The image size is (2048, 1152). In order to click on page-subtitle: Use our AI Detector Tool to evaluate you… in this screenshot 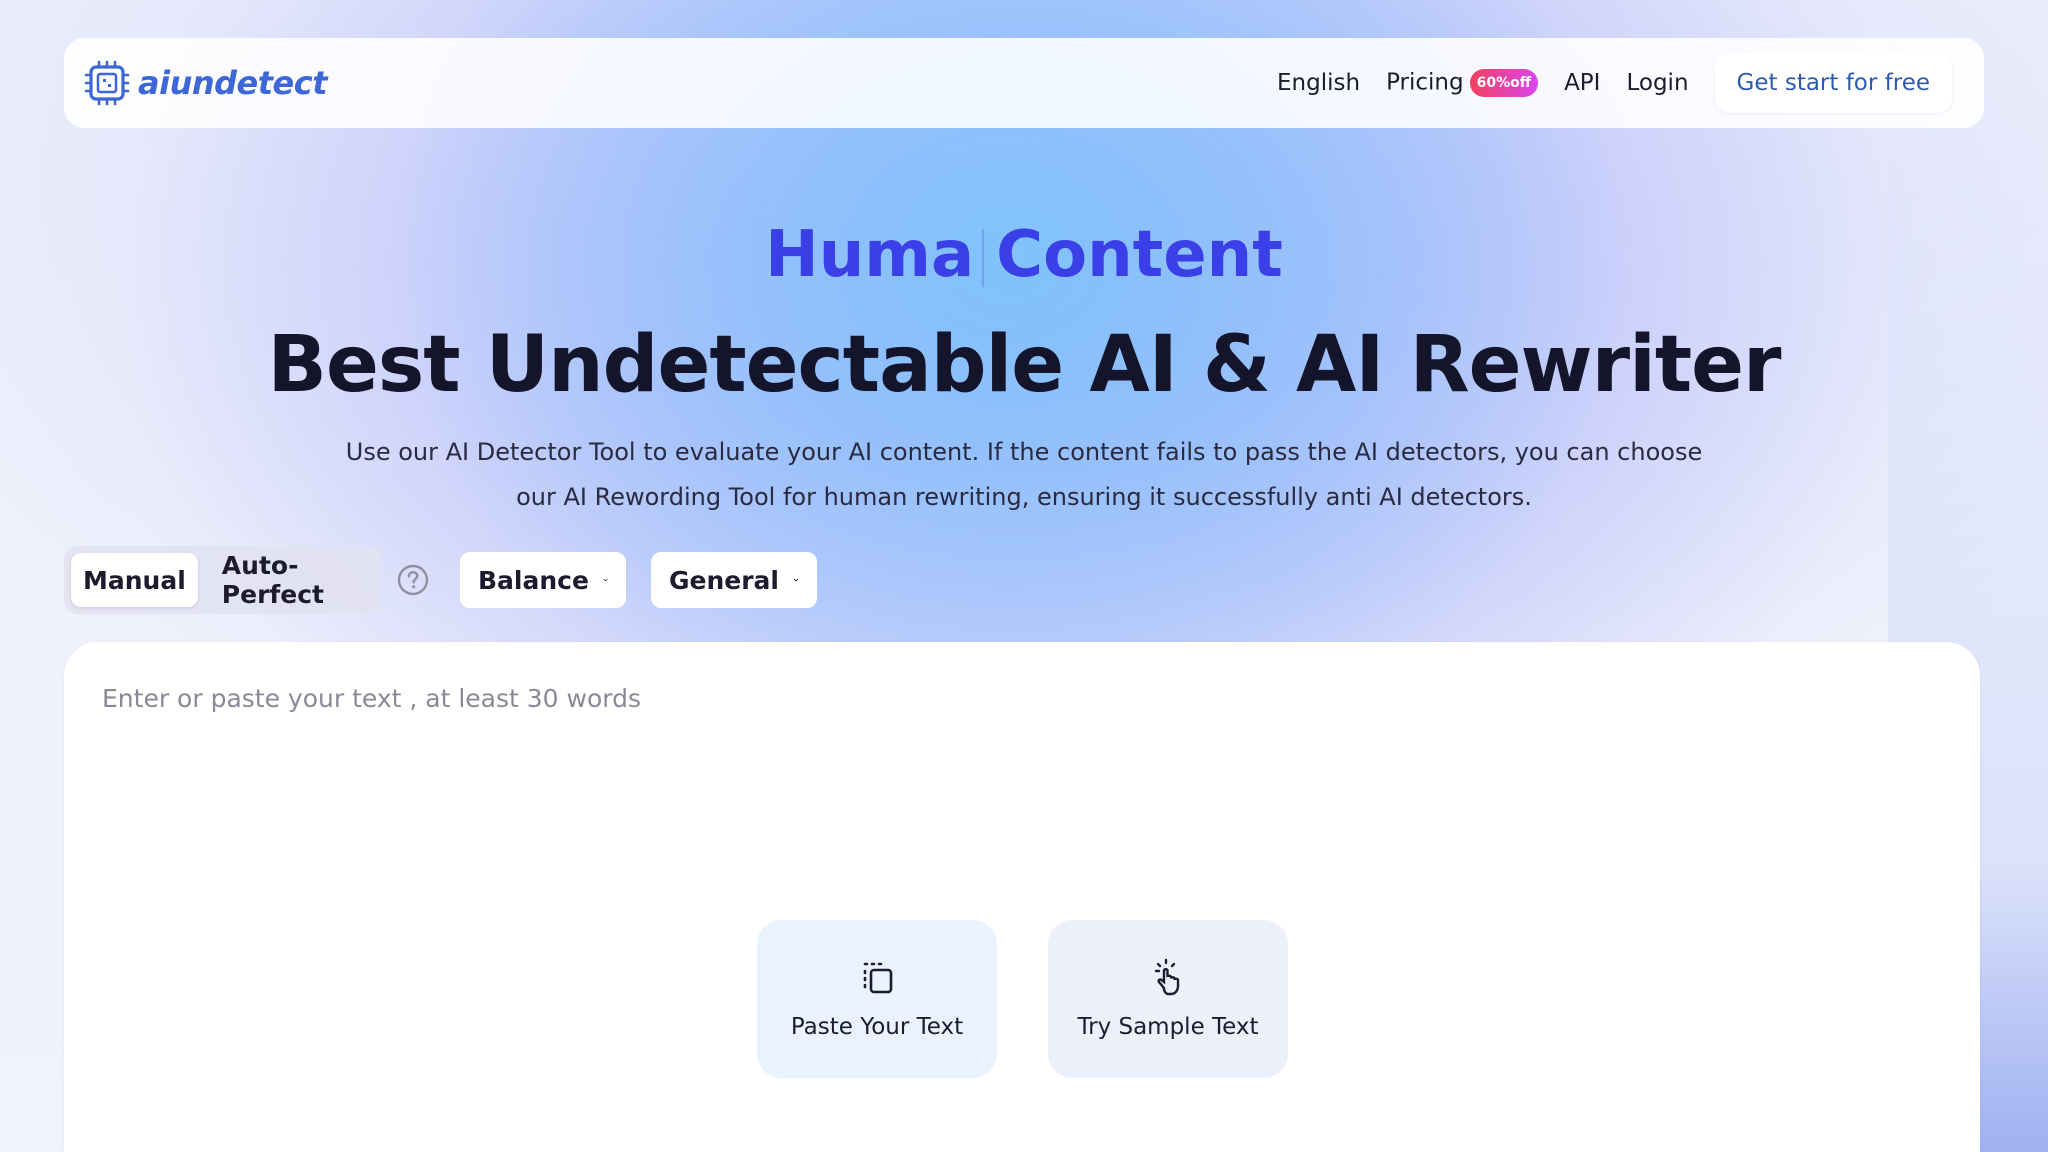, I will do `click(1024, 474)`.